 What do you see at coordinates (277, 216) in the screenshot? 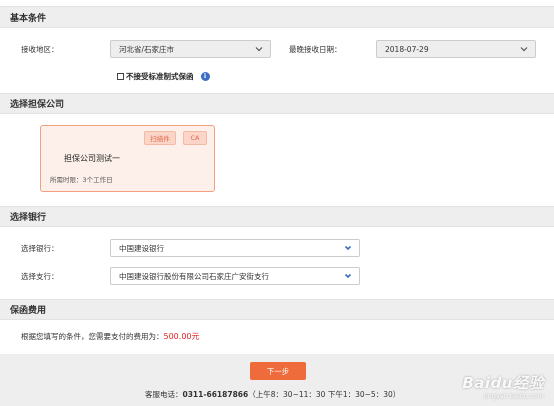
I see `section-bank-header: 选择银行` at bounding box center [277, 216].